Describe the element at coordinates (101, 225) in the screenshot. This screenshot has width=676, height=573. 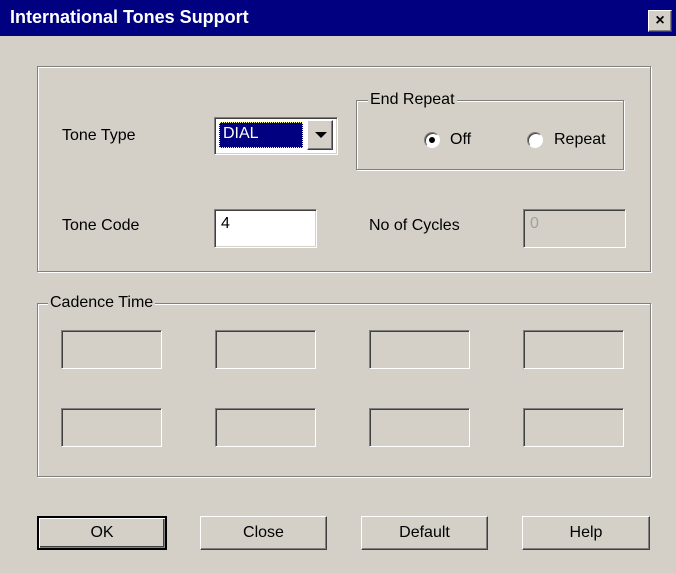
I see `tone-code-label: Tone Code` at that location.